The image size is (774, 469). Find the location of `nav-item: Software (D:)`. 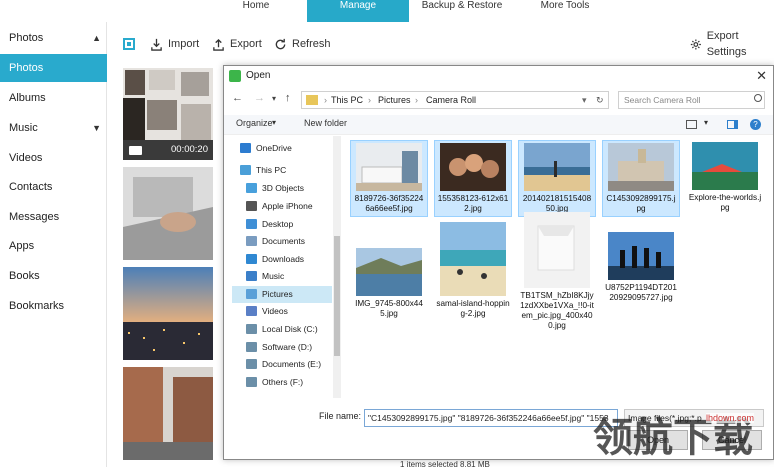

nav-item: Software (D:) is located at coordinates (282, 347).